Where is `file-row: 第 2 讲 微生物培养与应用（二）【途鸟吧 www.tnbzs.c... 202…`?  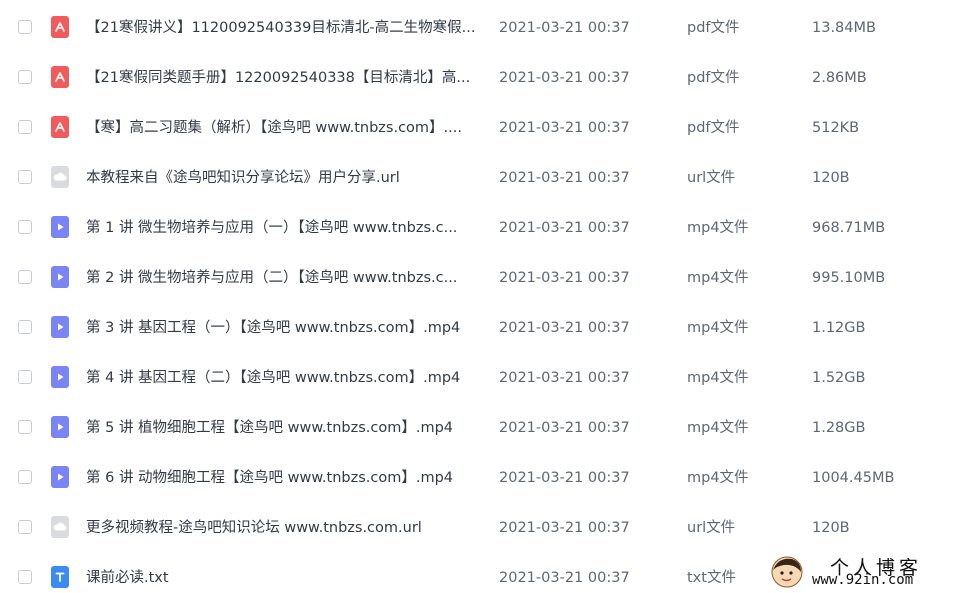
file-row: 第 2 讲 微生物培养与应用（二）【途鸟吧 www.tnbzs.c... 202… is located at coordinates (481, 277).